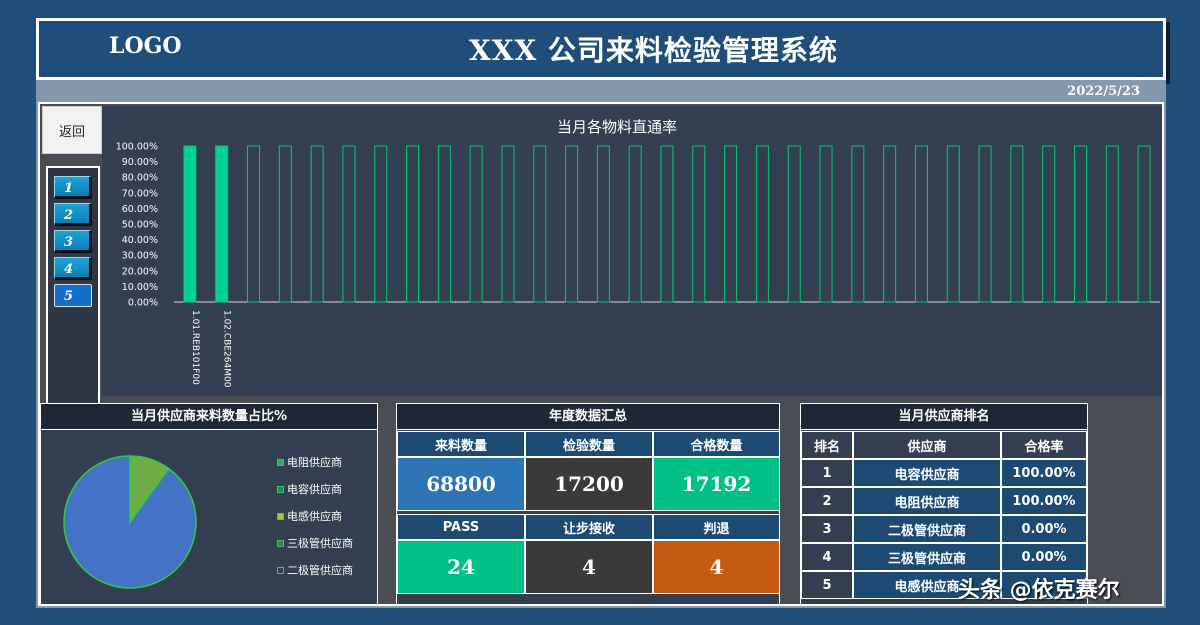 The width and height of the screenshot is (1200, 625). Describe the element at coordinates (140, 256) in the screenshot. I see `y-tick-label: 30.00%` at that location.